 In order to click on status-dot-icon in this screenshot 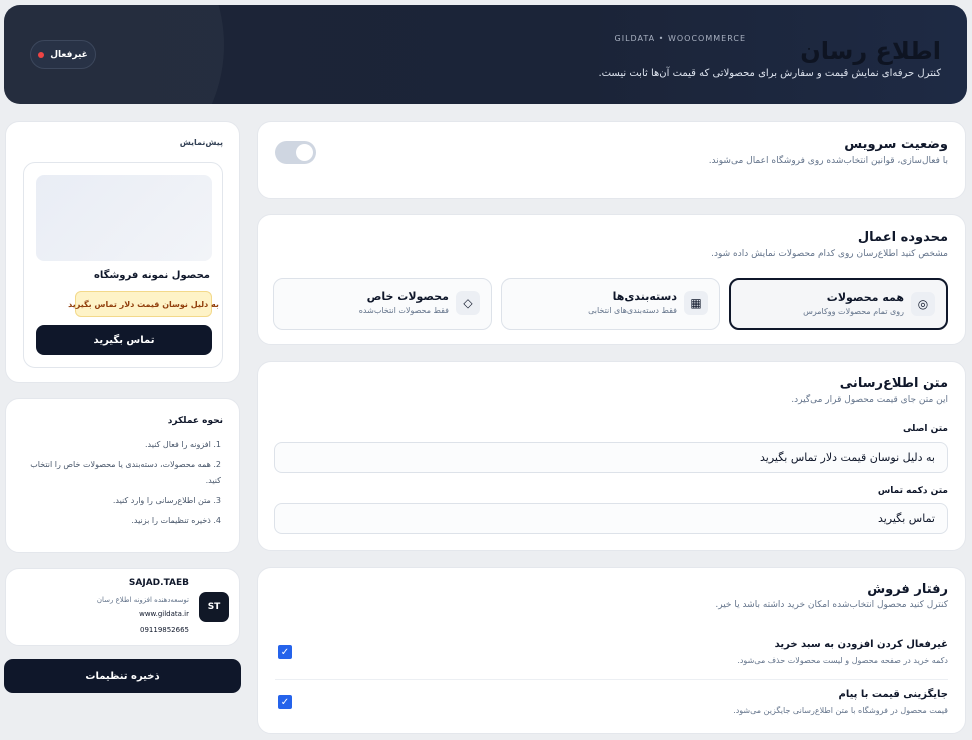, I will do `click(41, 54)`.